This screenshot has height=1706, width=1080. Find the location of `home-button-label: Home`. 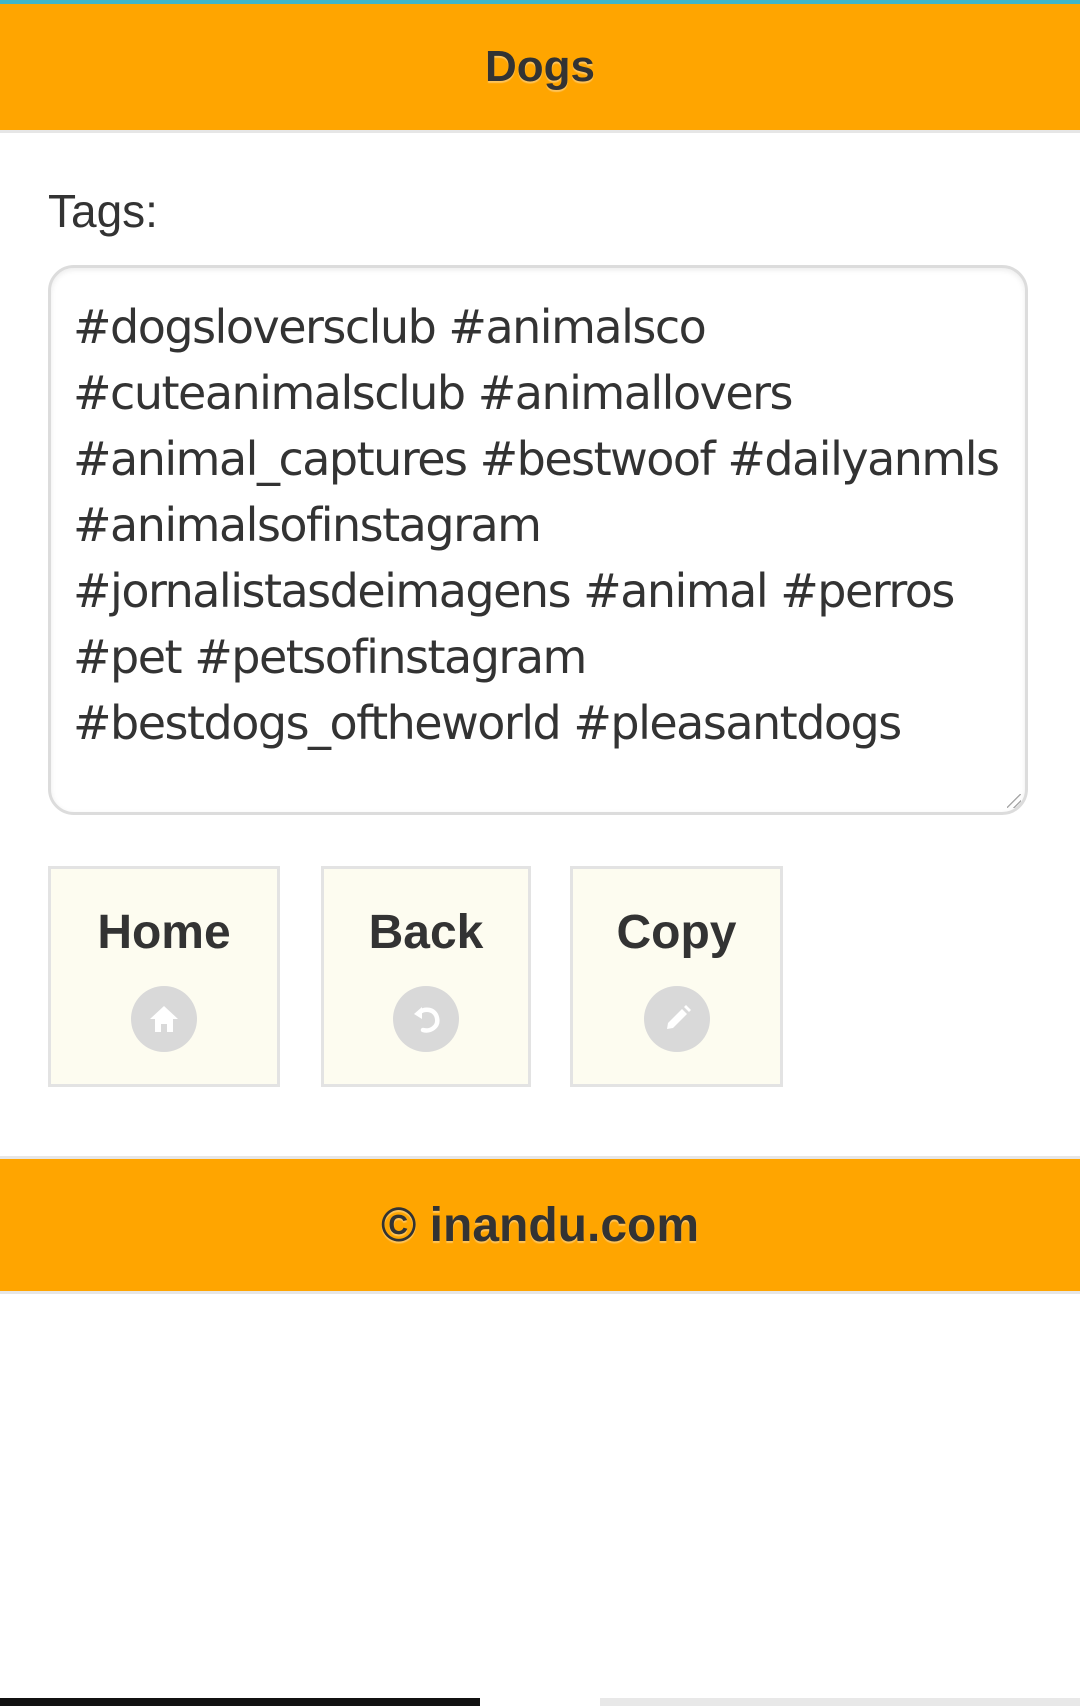

home-button-label: Home is located at coordinates (164, 932).